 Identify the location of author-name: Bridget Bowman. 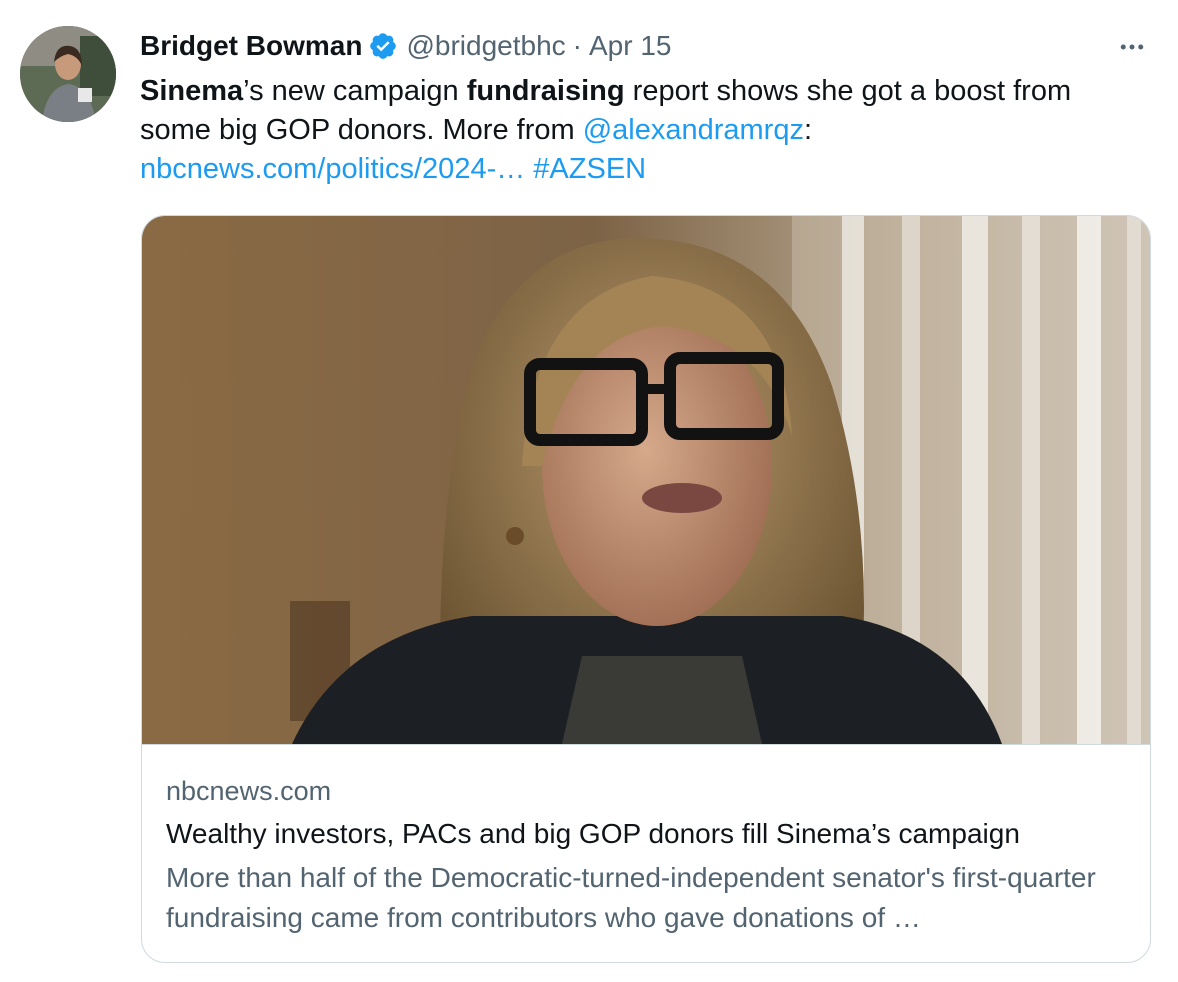
(251, 46).